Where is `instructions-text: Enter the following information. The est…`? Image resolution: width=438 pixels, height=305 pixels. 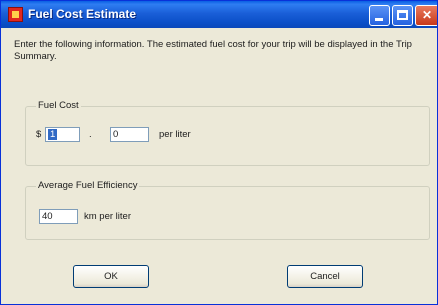
instructions-text: Enter the following information. The est… is located at coordinates (213, 50).